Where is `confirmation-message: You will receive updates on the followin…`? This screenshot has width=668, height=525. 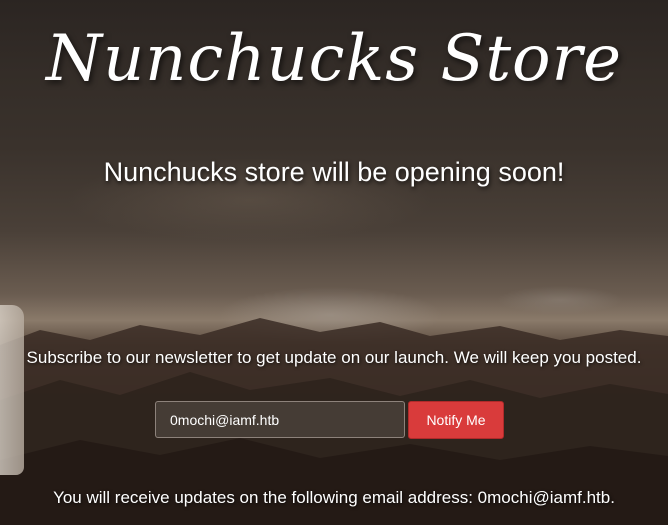
confirmation-message: You will receive updates on the followin… is located at coordinates (334, 497).